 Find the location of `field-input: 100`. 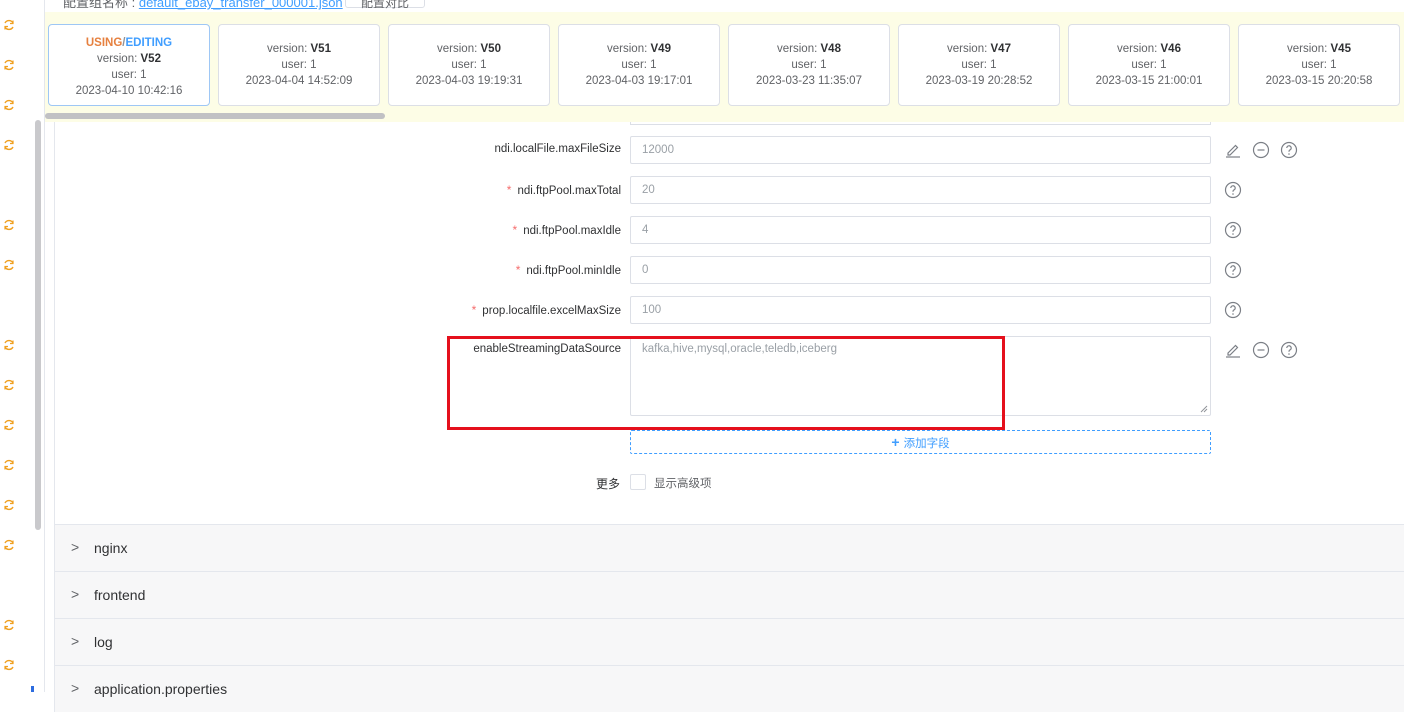

field-input: 100 is located at coordinates (920, 310).